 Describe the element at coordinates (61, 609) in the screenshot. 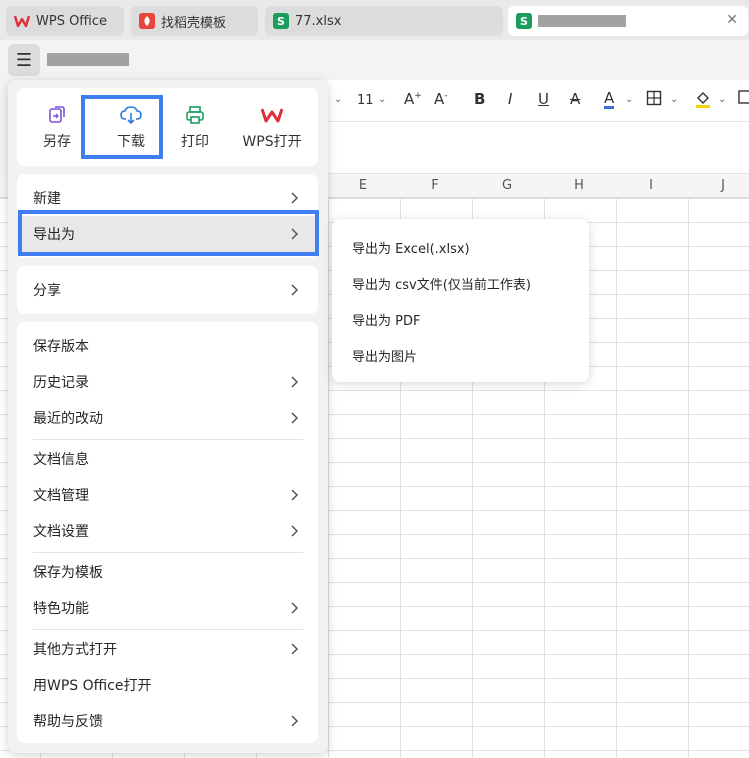

I see `menu-item-label: 特色功能` at that location.